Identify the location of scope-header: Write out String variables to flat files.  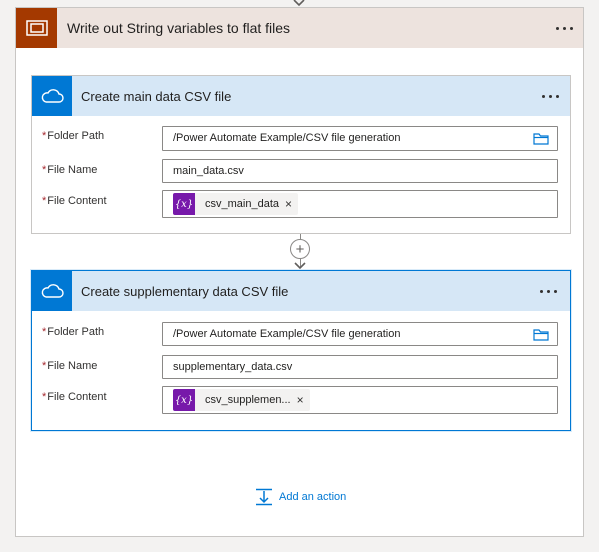
(299, 28).